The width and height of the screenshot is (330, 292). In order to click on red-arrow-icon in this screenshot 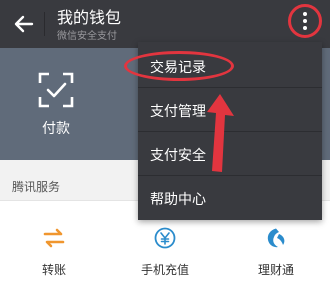, I will do `click(220, 133)`.